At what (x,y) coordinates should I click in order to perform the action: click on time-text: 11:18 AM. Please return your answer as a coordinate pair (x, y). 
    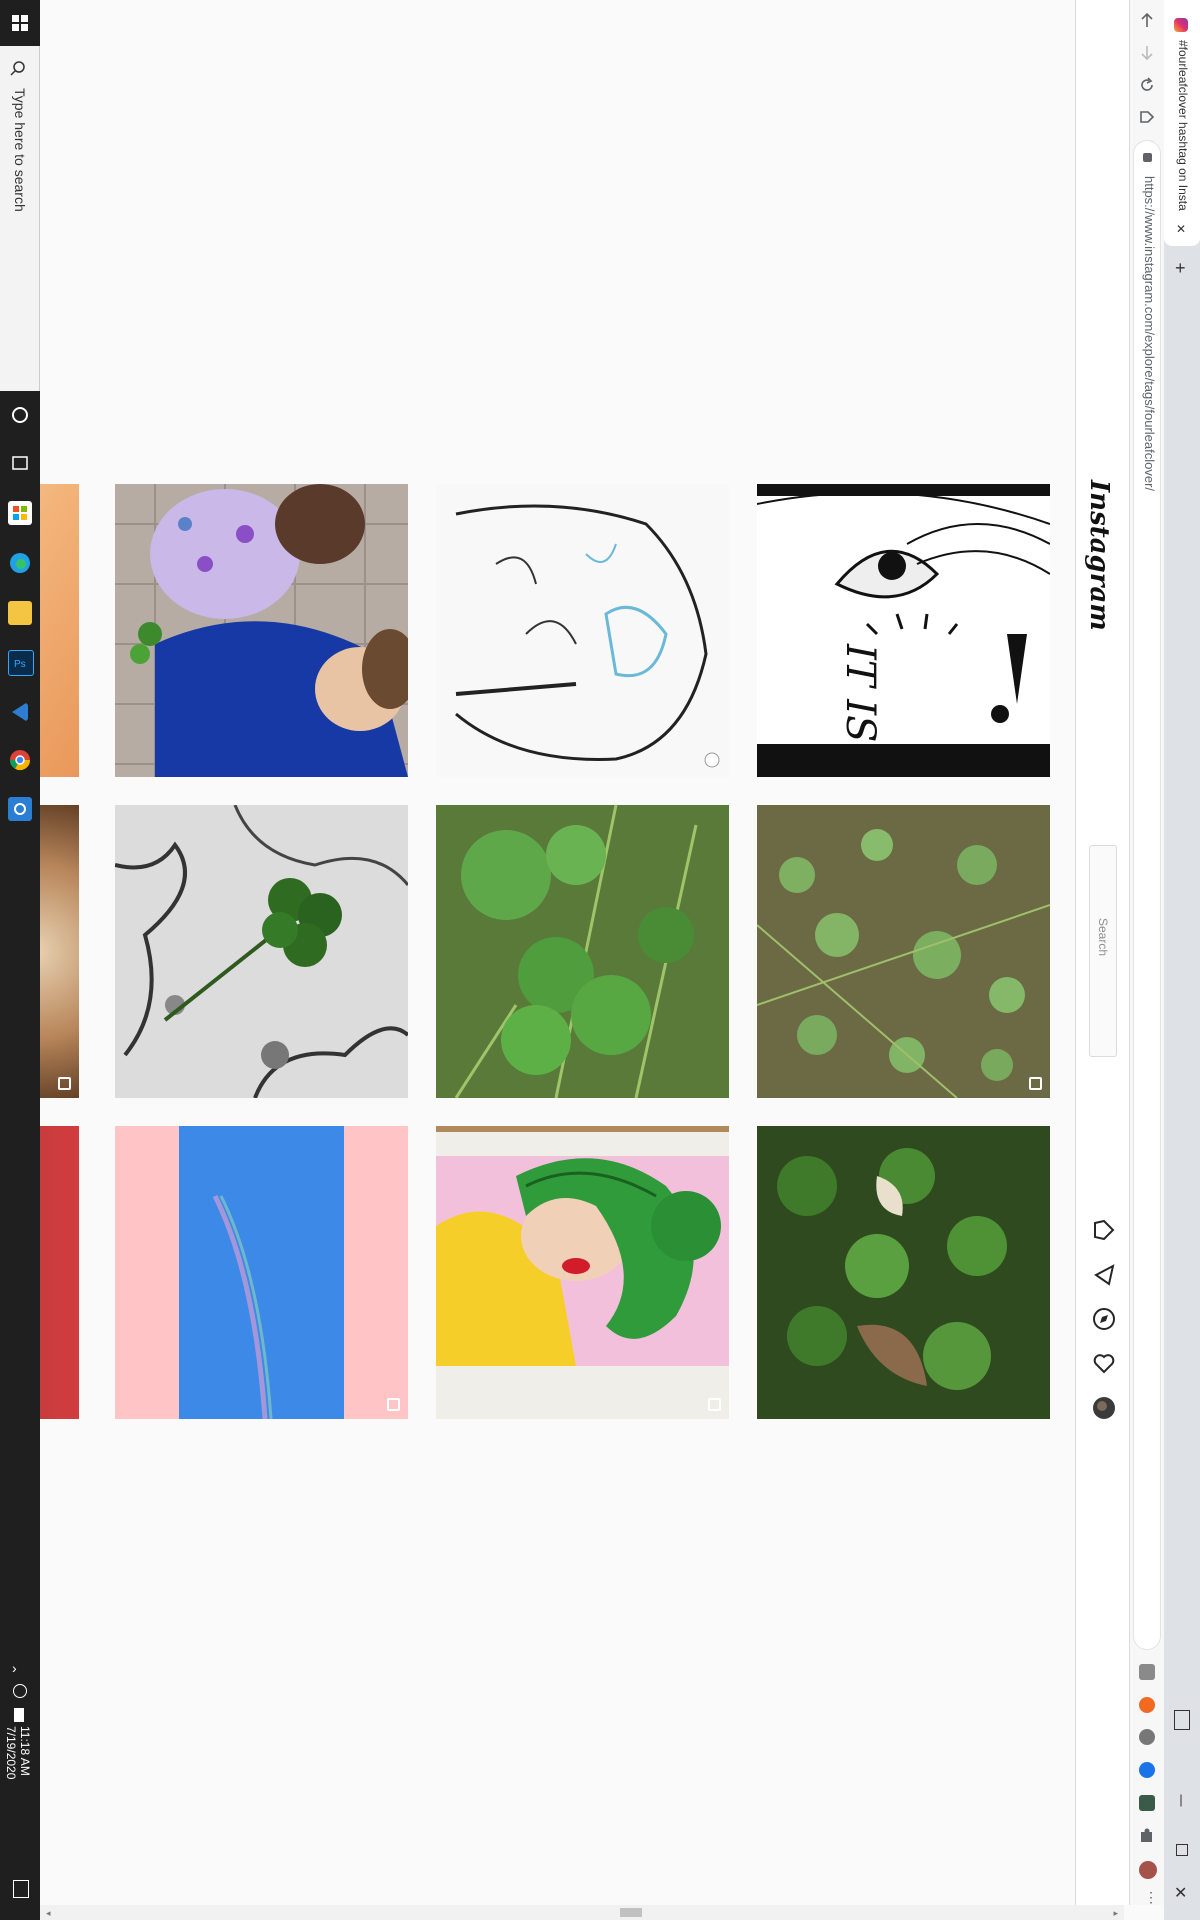
    Looking at the image, I should click on (25, 1751).